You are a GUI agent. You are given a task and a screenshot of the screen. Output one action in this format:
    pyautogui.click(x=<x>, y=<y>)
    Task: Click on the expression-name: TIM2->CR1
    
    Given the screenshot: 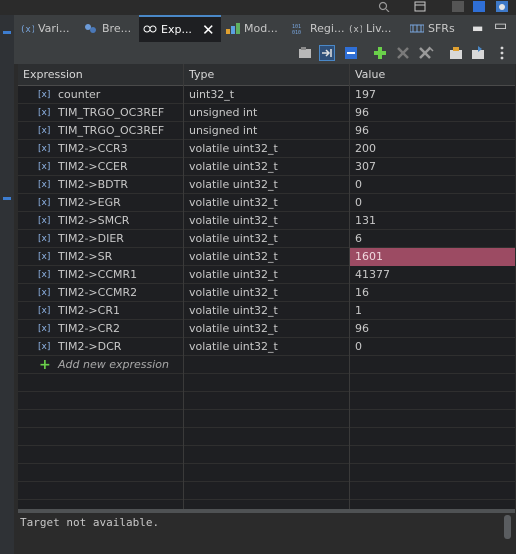 What is the action you would take?
    pyautogui.click(x=89, y=310)
    